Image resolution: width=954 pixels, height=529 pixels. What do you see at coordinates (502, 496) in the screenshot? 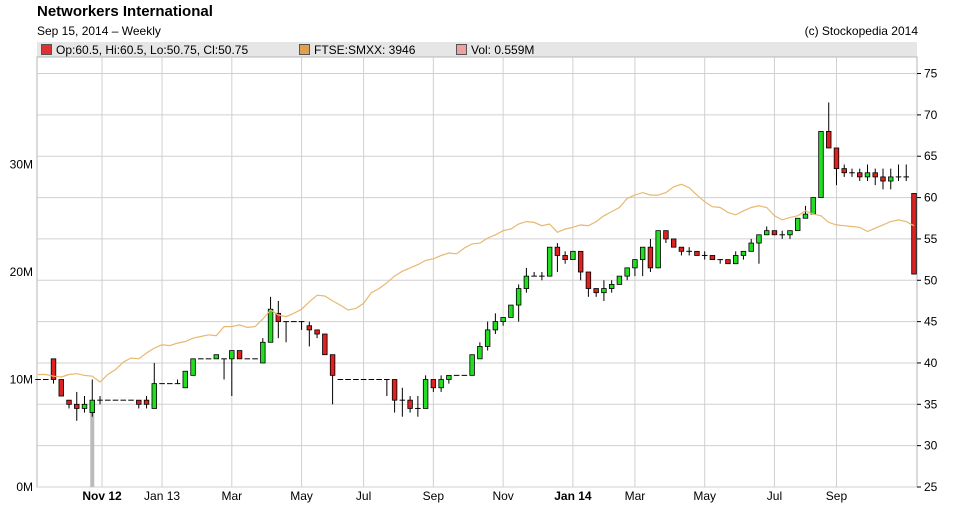
I see `time-tick-label: Nov` at bounding box center [502, 496].